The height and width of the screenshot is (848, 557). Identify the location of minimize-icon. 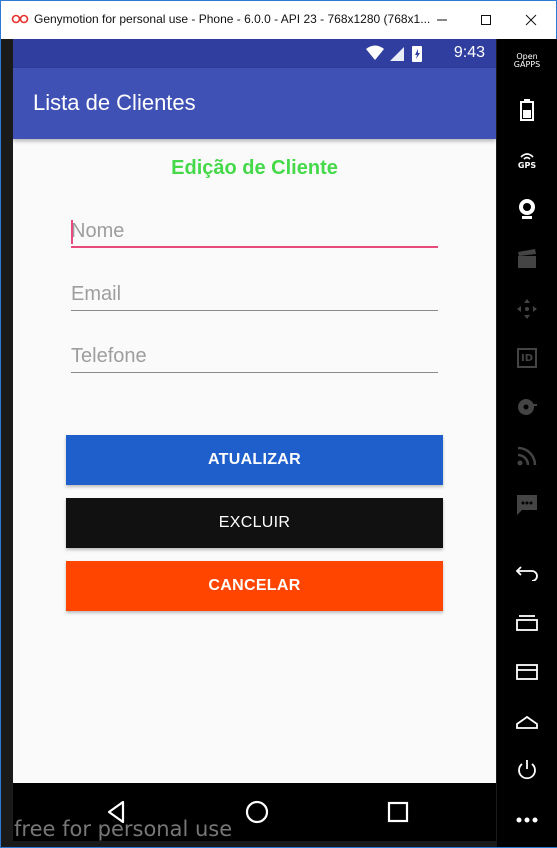
(442, 20).